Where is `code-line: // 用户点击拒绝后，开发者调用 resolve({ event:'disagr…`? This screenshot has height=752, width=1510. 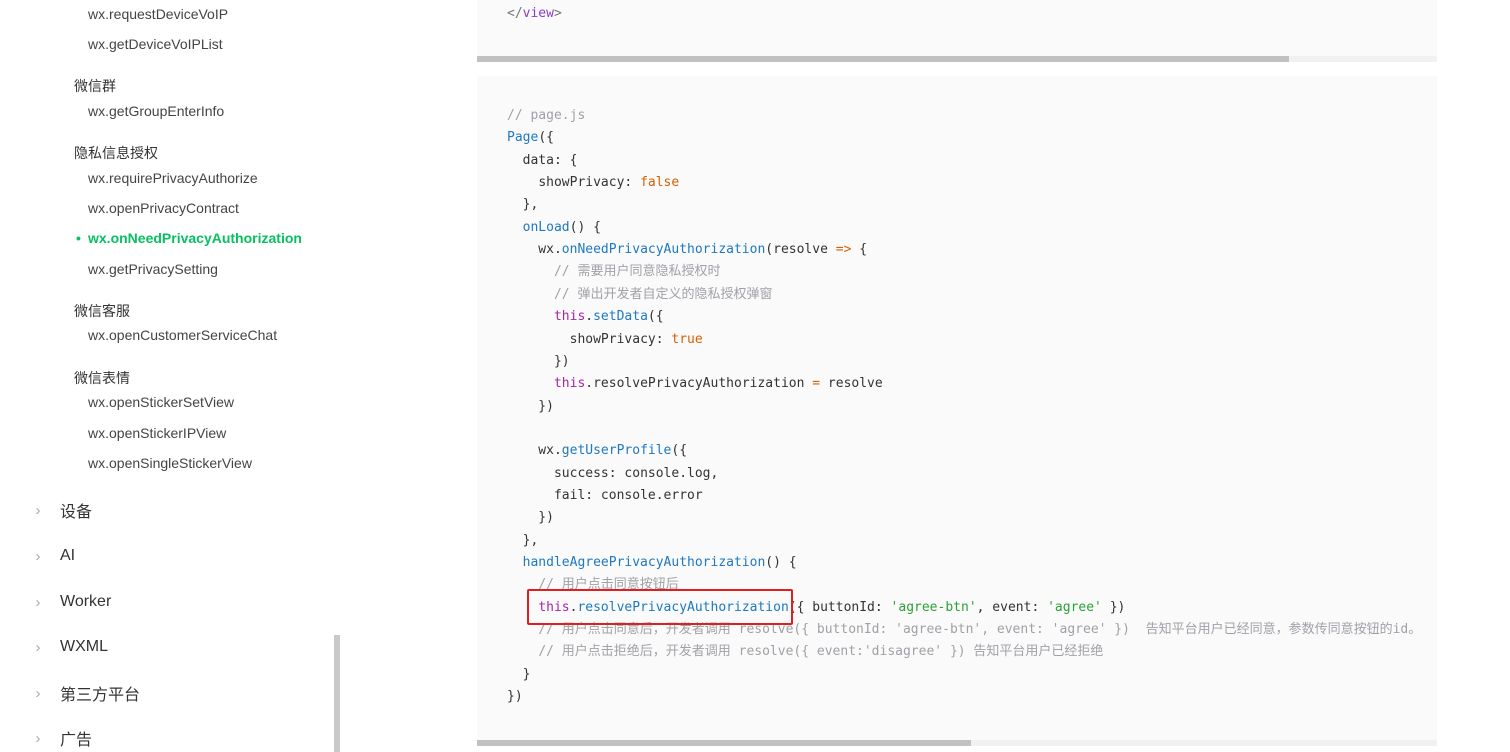
code-line: // 用户点击拒绝后，开发者调用 resolve({ event:'disagr… is located at coordinates (821, 652).